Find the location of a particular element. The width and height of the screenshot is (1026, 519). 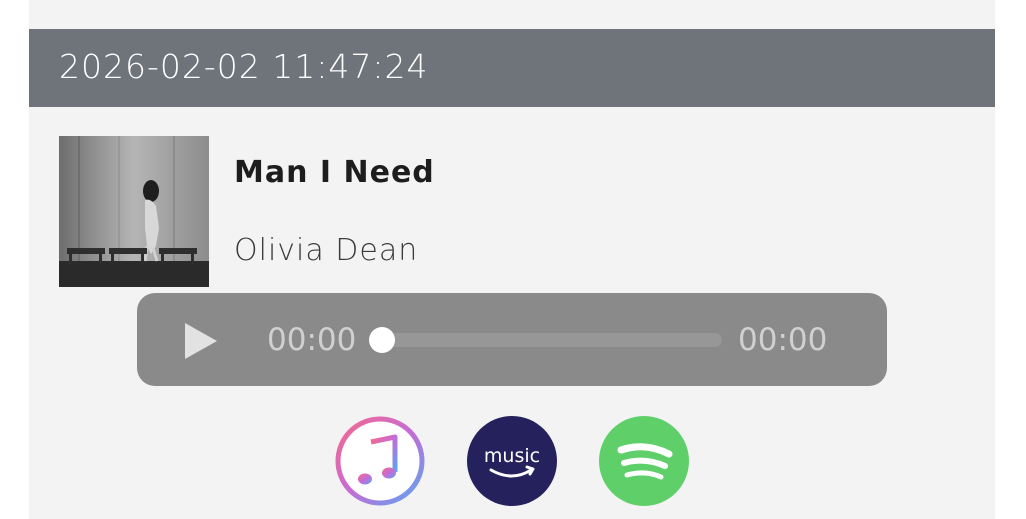

album-cover-image is located at coordinates (134, 211).